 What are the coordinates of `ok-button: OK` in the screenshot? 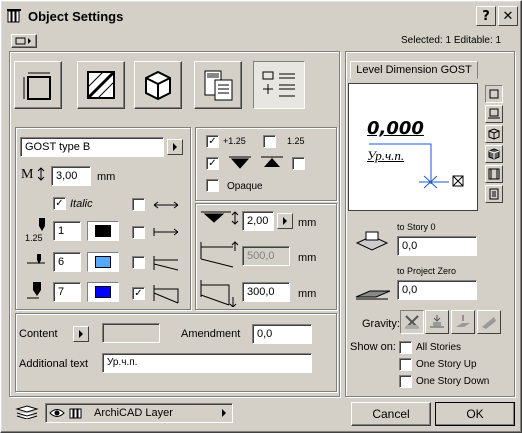 It's located at (475, 414).